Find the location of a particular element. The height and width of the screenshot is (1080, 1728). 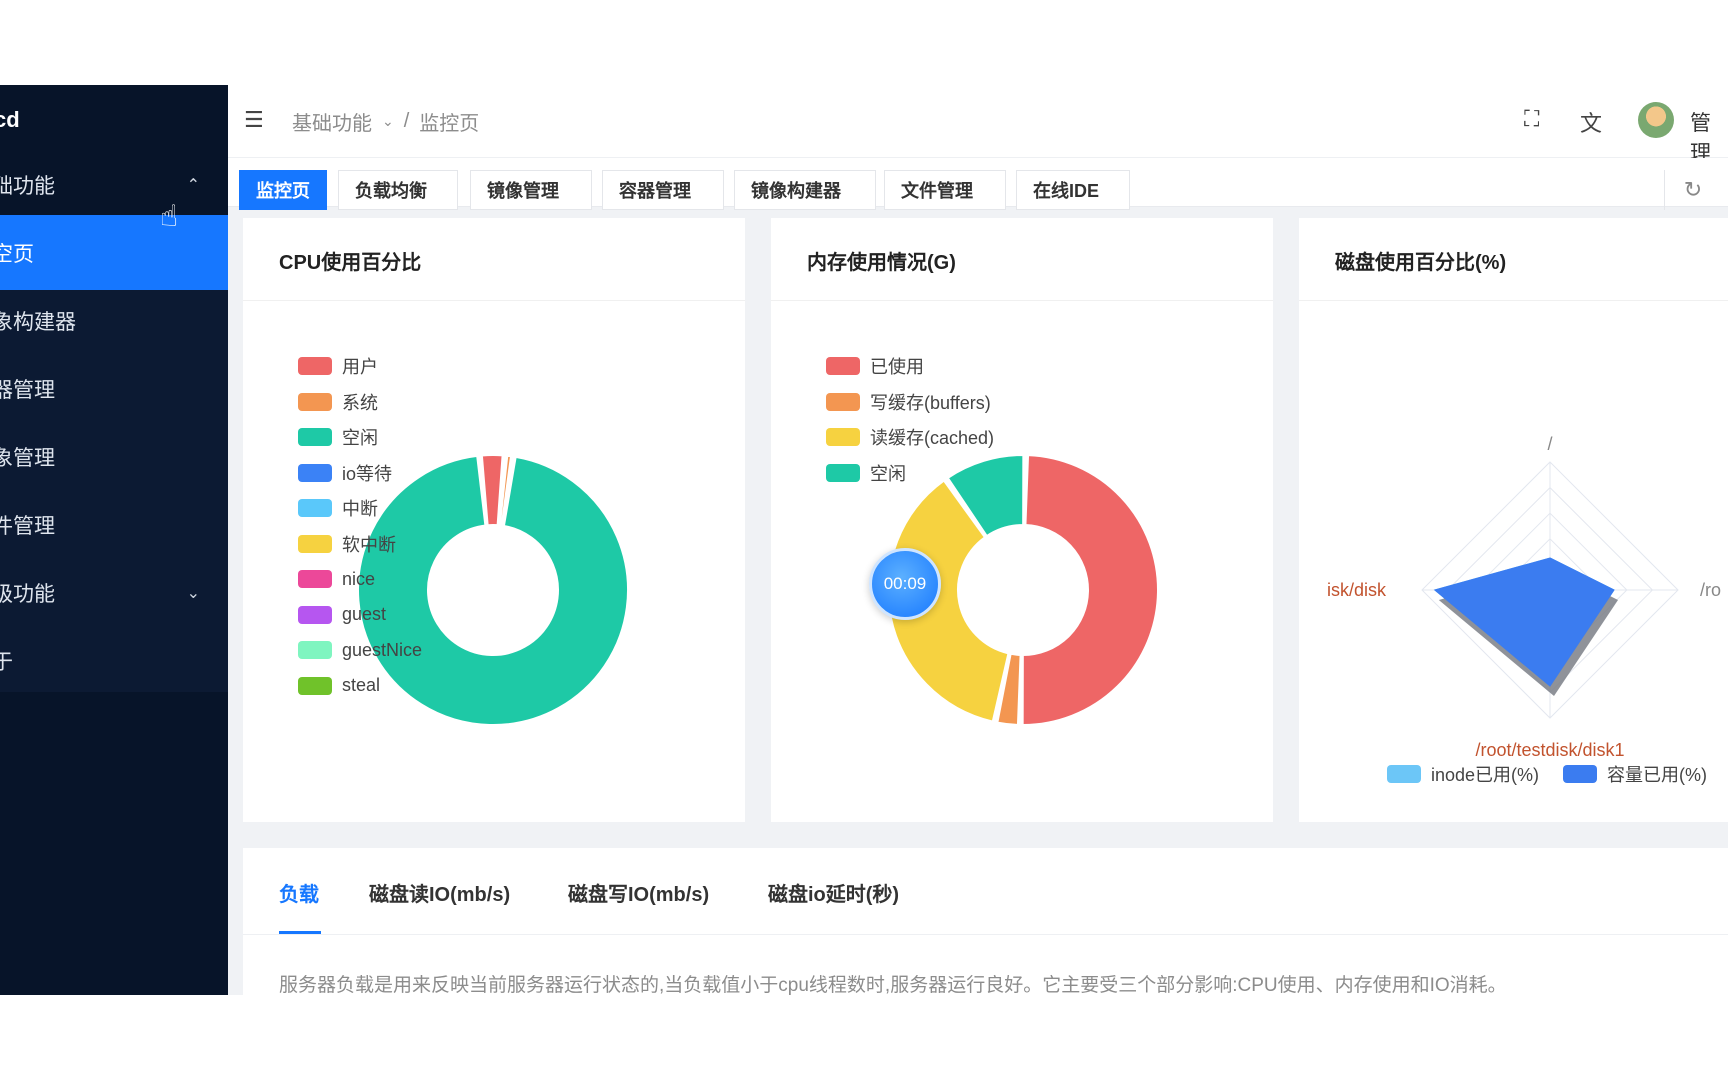

sidebar-item-monitor: 空页 is located at coordinates (114, 252).